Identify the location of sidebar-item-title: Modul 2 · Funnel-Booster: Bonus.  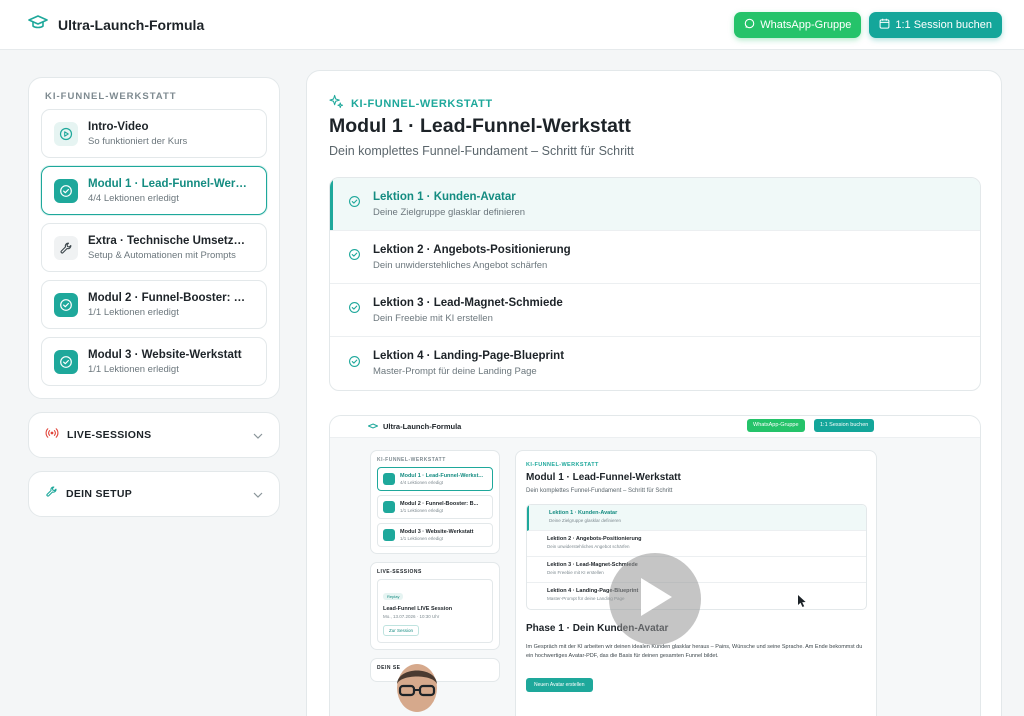
(170, 297).